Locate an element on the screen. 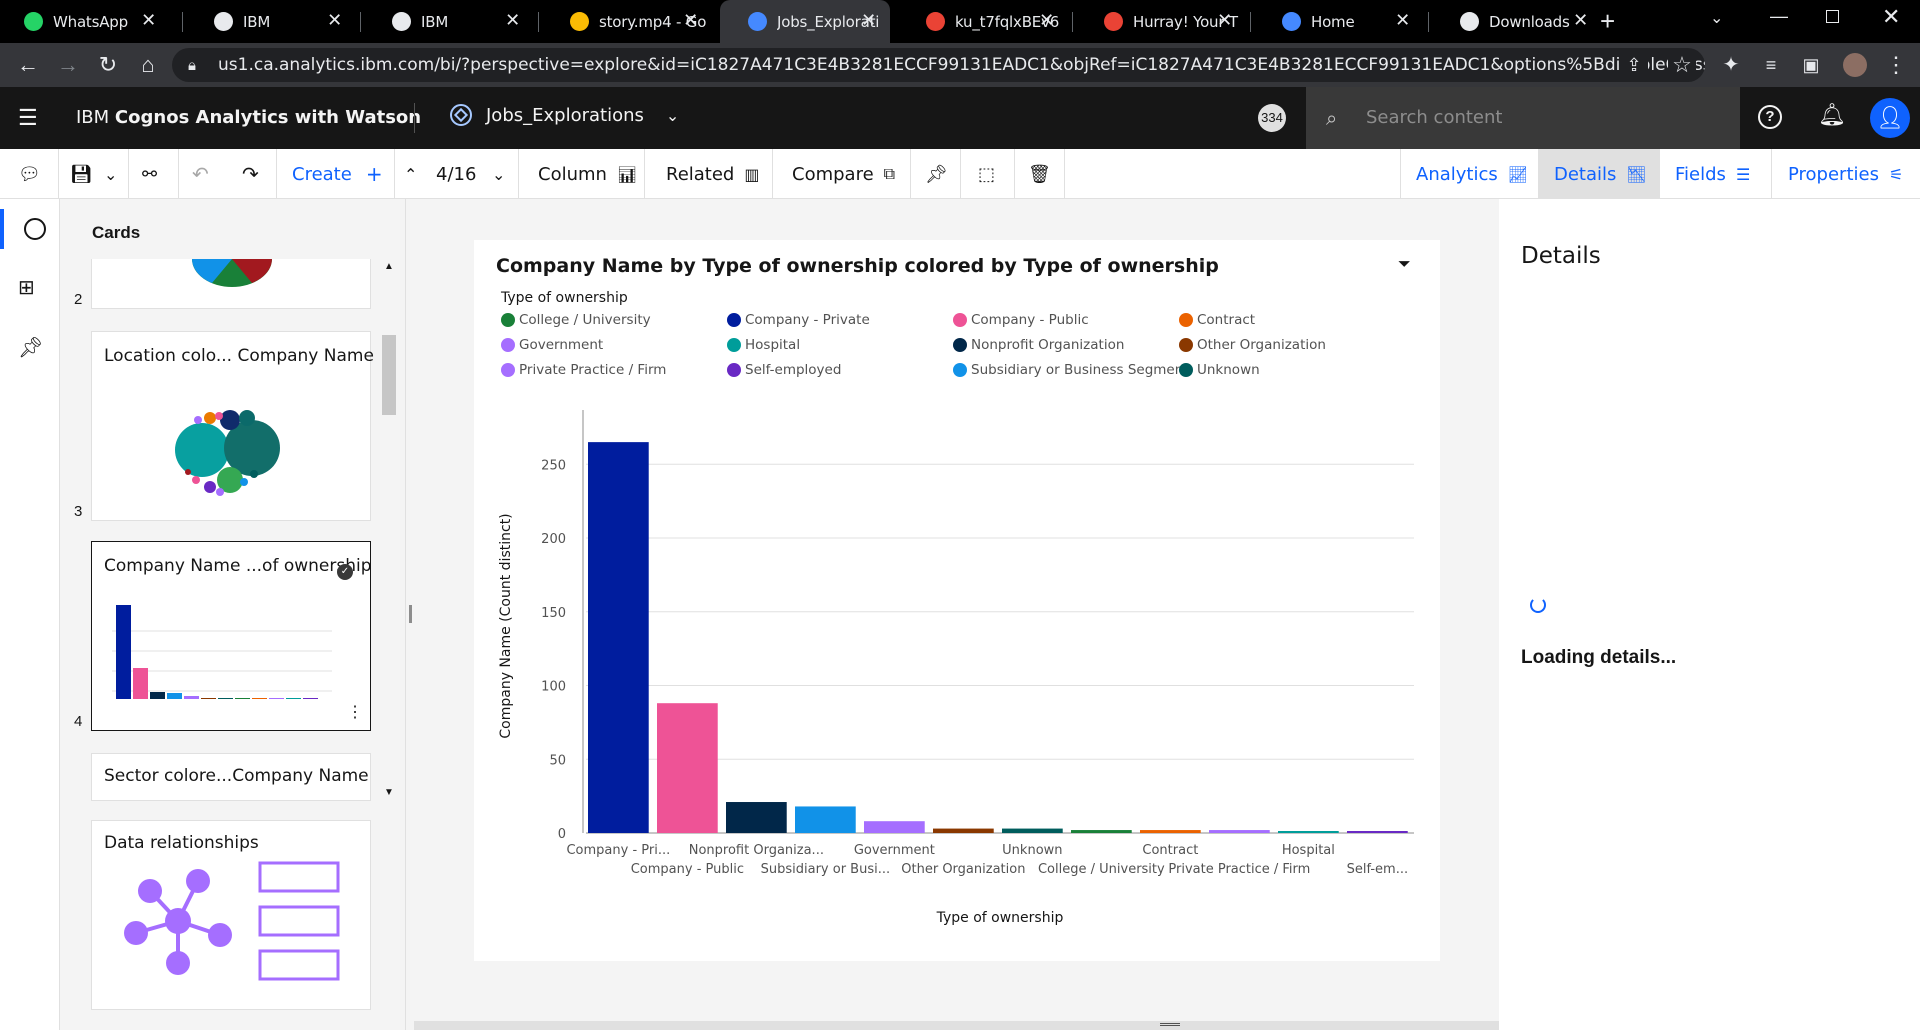 This screenshot has height=1030, width=1920. y-tick-label: 50 is located at coordinates (557, 760).